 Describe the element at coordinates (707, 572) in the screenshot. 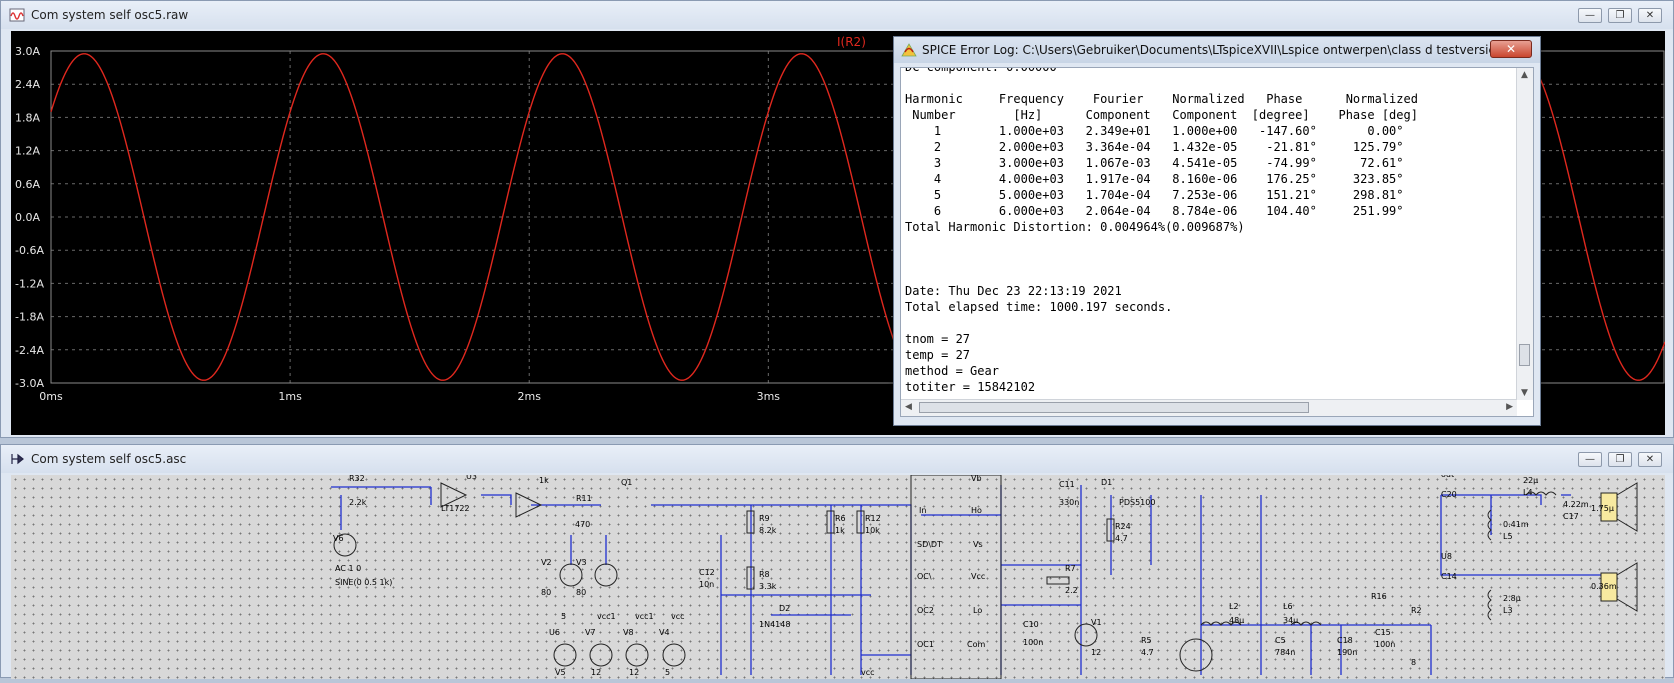

I see `schematic-label: C12` at that location.